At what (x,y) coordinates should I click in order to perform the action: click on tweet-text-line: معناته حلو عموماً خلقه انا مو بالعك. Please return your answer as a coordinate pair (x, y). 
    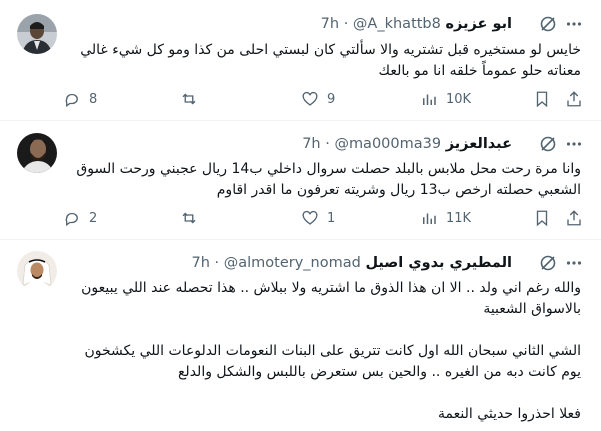
    Looking at the image, I should click on (479, 71).